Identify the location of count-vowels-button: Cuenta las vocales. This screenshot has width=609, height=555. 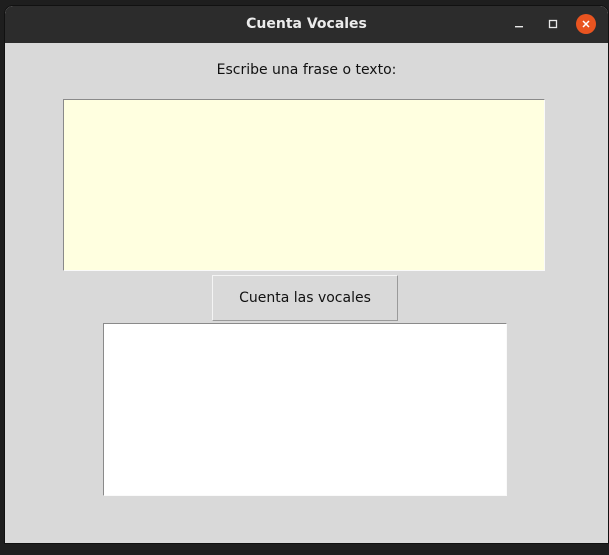
(305, 298).